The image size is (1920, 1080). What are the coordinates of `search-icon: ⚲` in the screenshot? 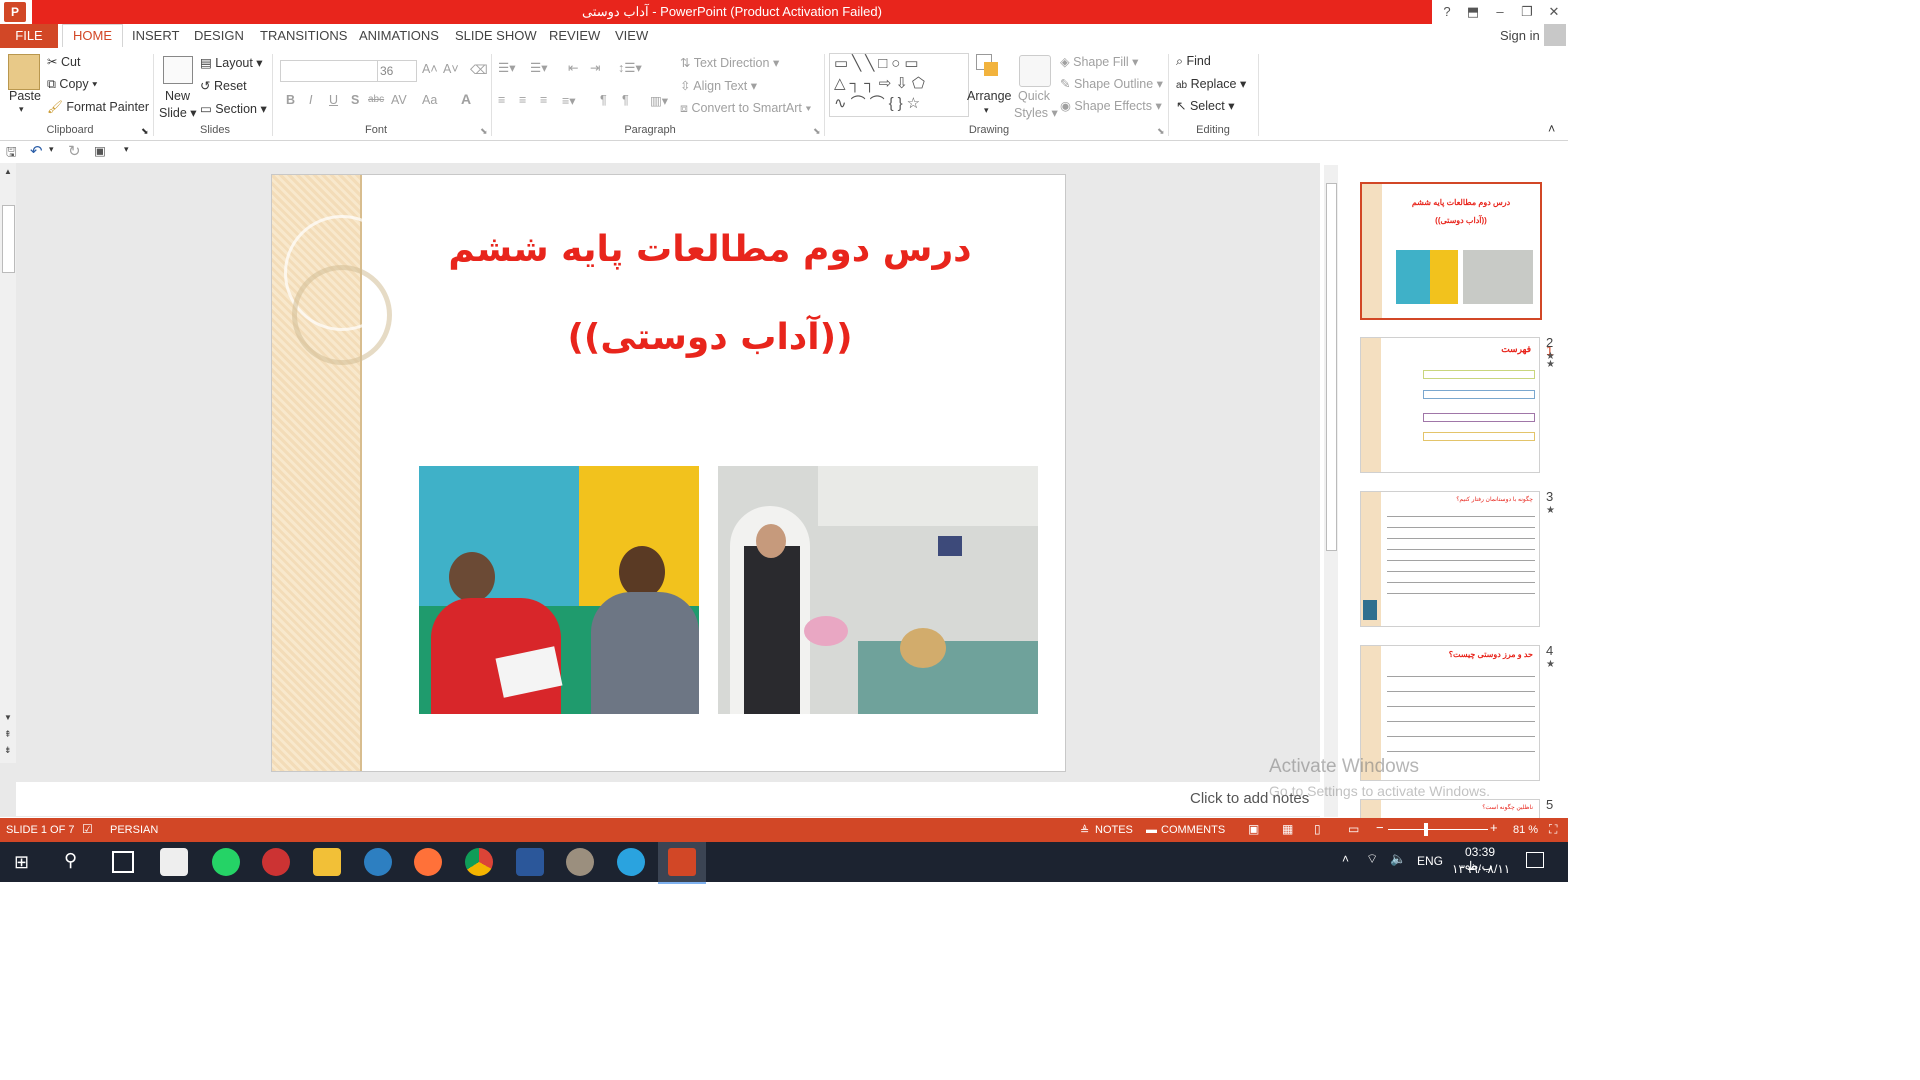 It's located at (70, 860).